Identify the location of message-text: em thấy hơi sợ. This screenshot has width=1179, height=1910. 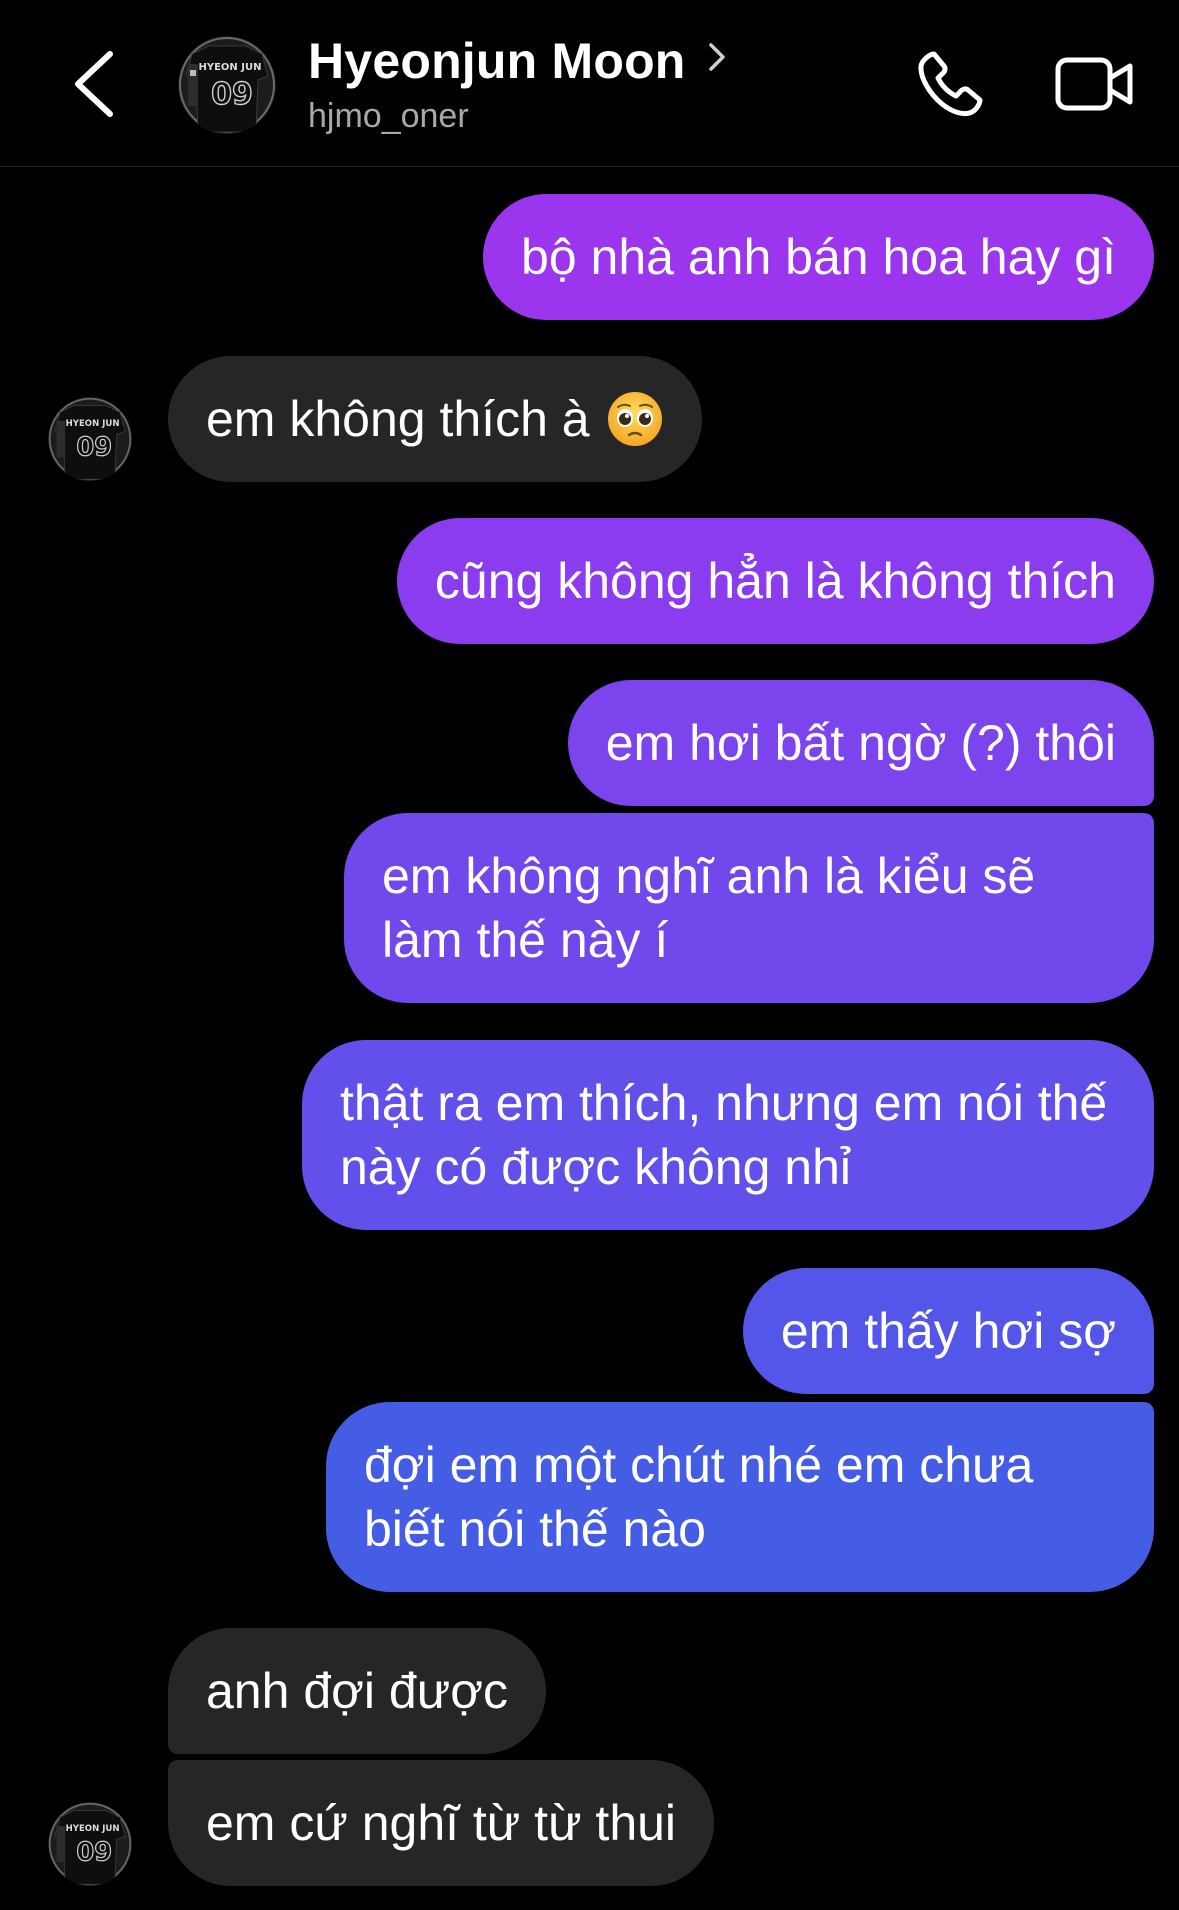
(948, 1331).